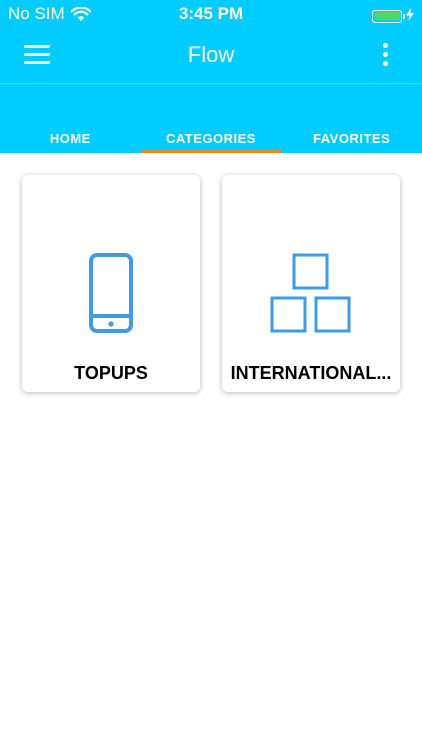  Describe the element at coordinates (404, 16) in the screenshot. I see `battery-tip` at that location.